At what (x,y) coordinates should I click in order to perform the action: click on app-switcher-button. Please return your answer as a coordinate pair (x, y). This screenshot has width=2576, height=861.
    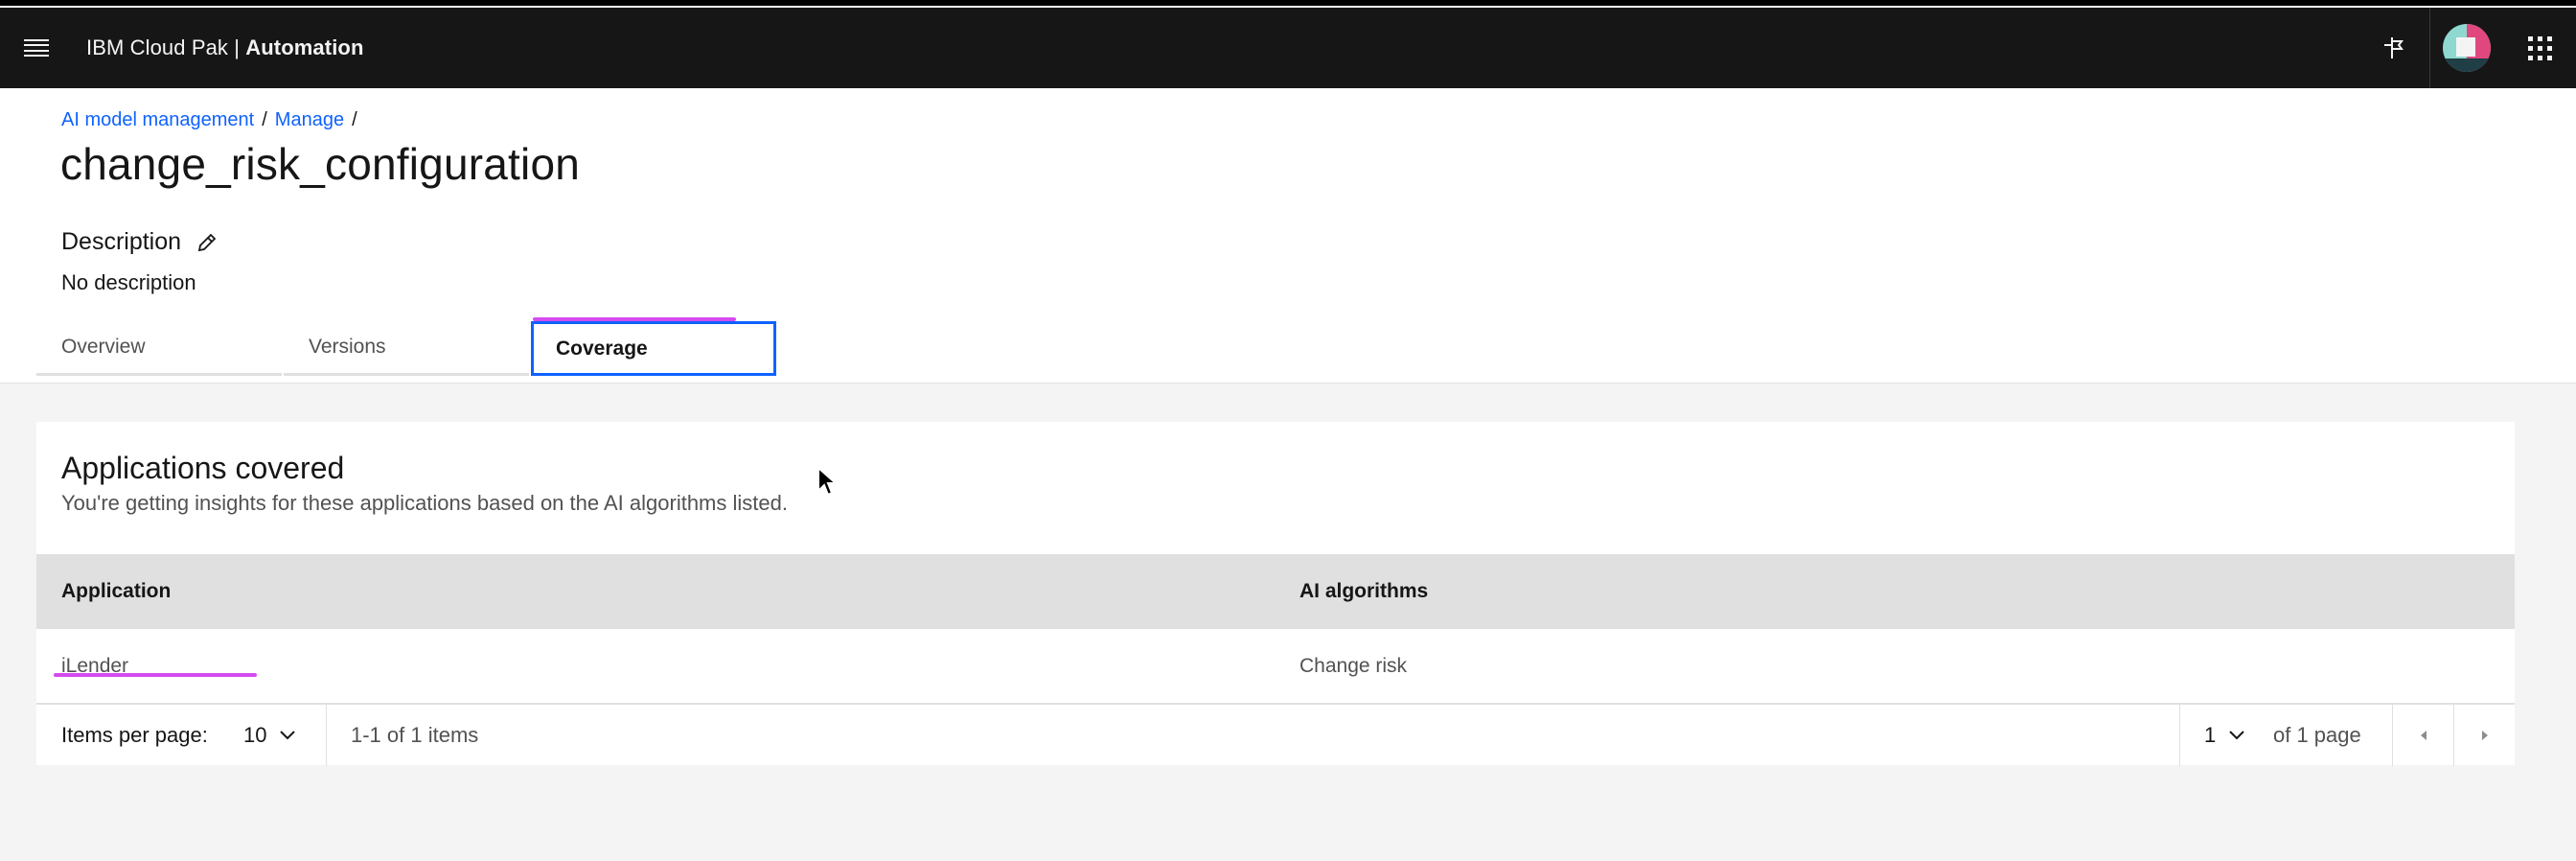
    Looking at the image, I should click on (2539, 48).